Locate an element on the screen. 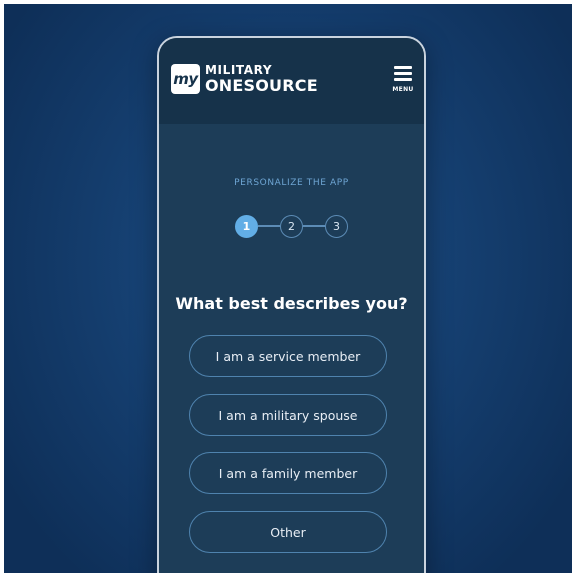 The height and width of the screenshot is (577, 576). hamburger-menu-icon is located at coordinates (403, 75).